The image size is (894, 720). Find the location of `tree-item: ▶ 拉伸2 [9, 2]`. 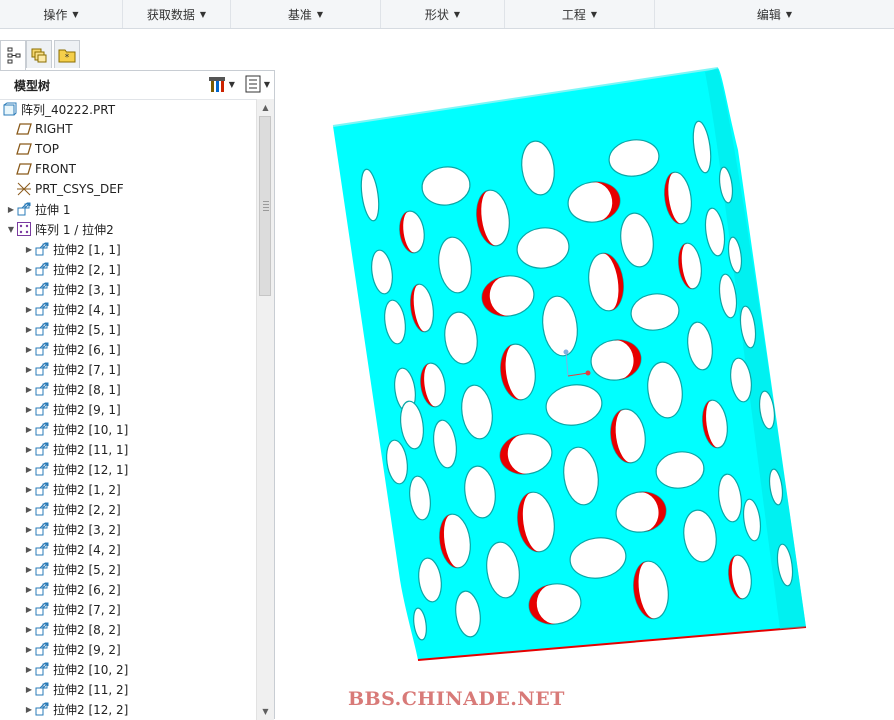

tree-item: ▶ 拉伸2 [9, 2] is located at coordinates (128, 649).